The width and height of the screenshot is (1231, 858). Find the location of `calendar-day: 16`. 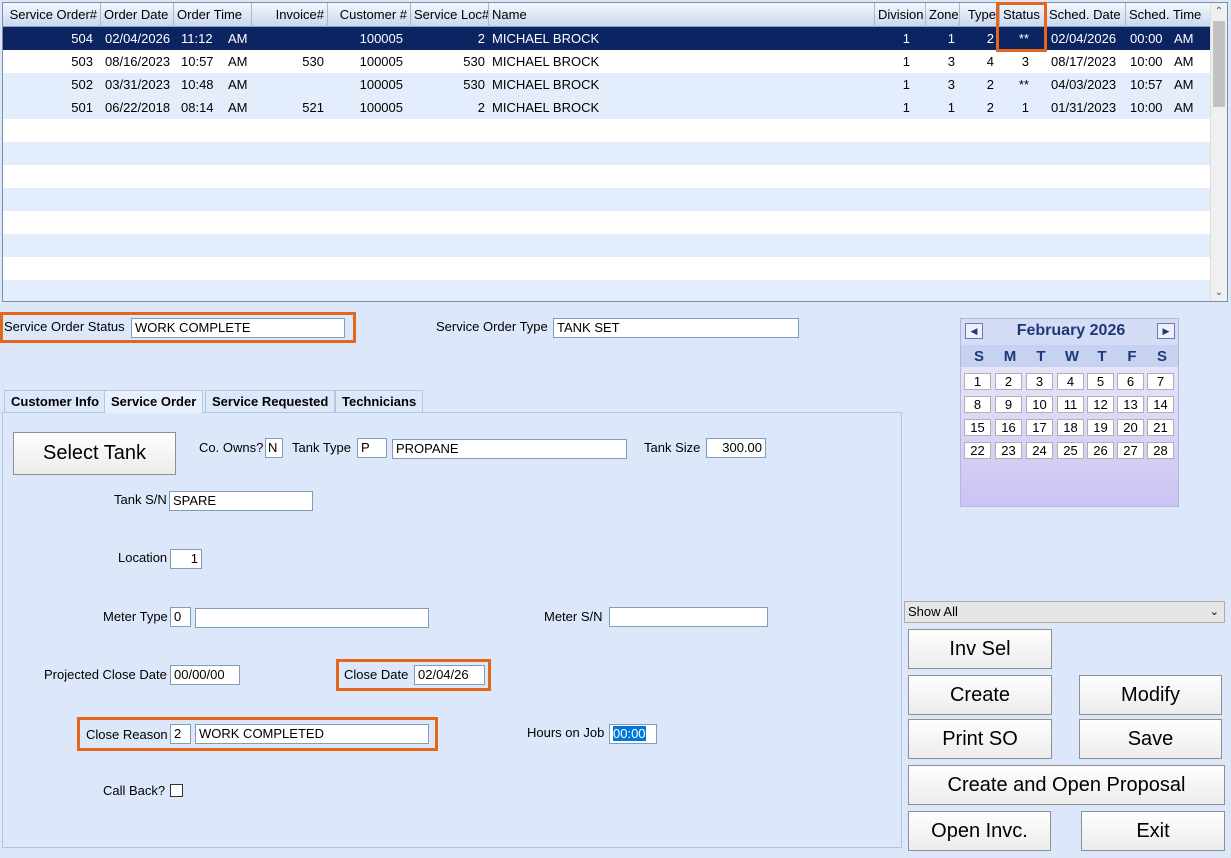

calendar-day: 16 is located at coordinates (1008, 427).